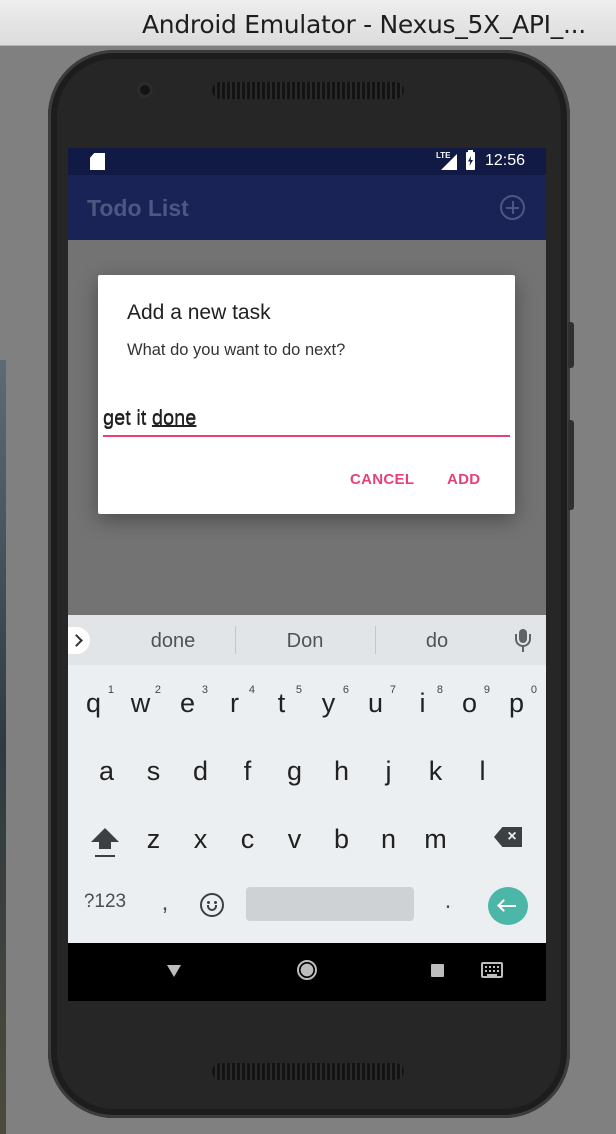 Image resolution: width=616 pixels, height=1134 pixels. Describe the element at coordinates (306, 420) in the screenshot. I see `task-input` at that location.